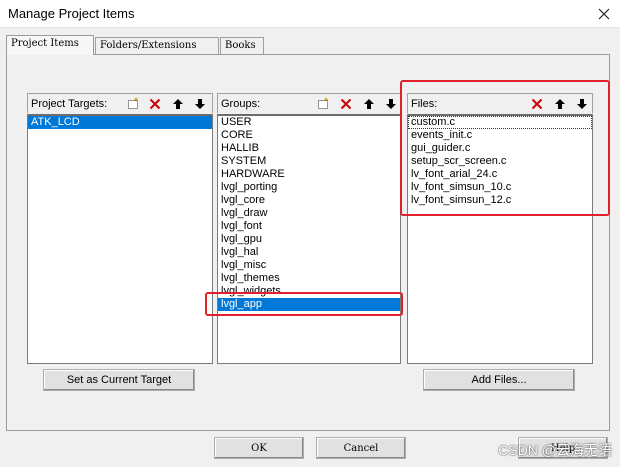  What do you see at coordinates (309, 135) in the screenshot?
I see `group-list-item: CORE` at bounding box center [309, 135].